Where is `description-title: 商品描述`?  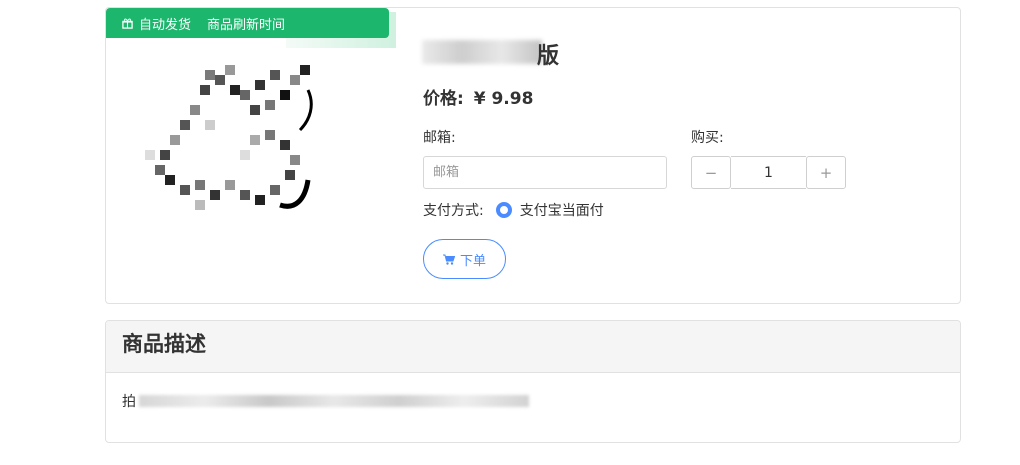
description-title: 商品描述 is located at coordinates (533, 347).